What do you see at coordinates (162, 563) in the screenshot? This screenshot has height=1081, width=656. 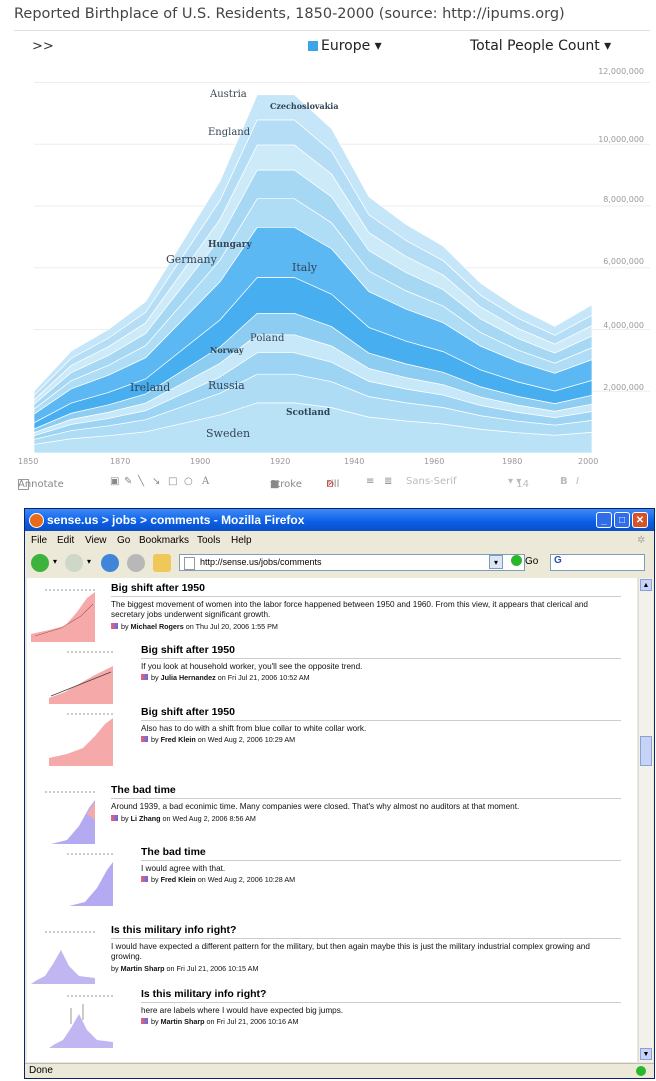 I see `home-icon` at bounding box center [162, 563].